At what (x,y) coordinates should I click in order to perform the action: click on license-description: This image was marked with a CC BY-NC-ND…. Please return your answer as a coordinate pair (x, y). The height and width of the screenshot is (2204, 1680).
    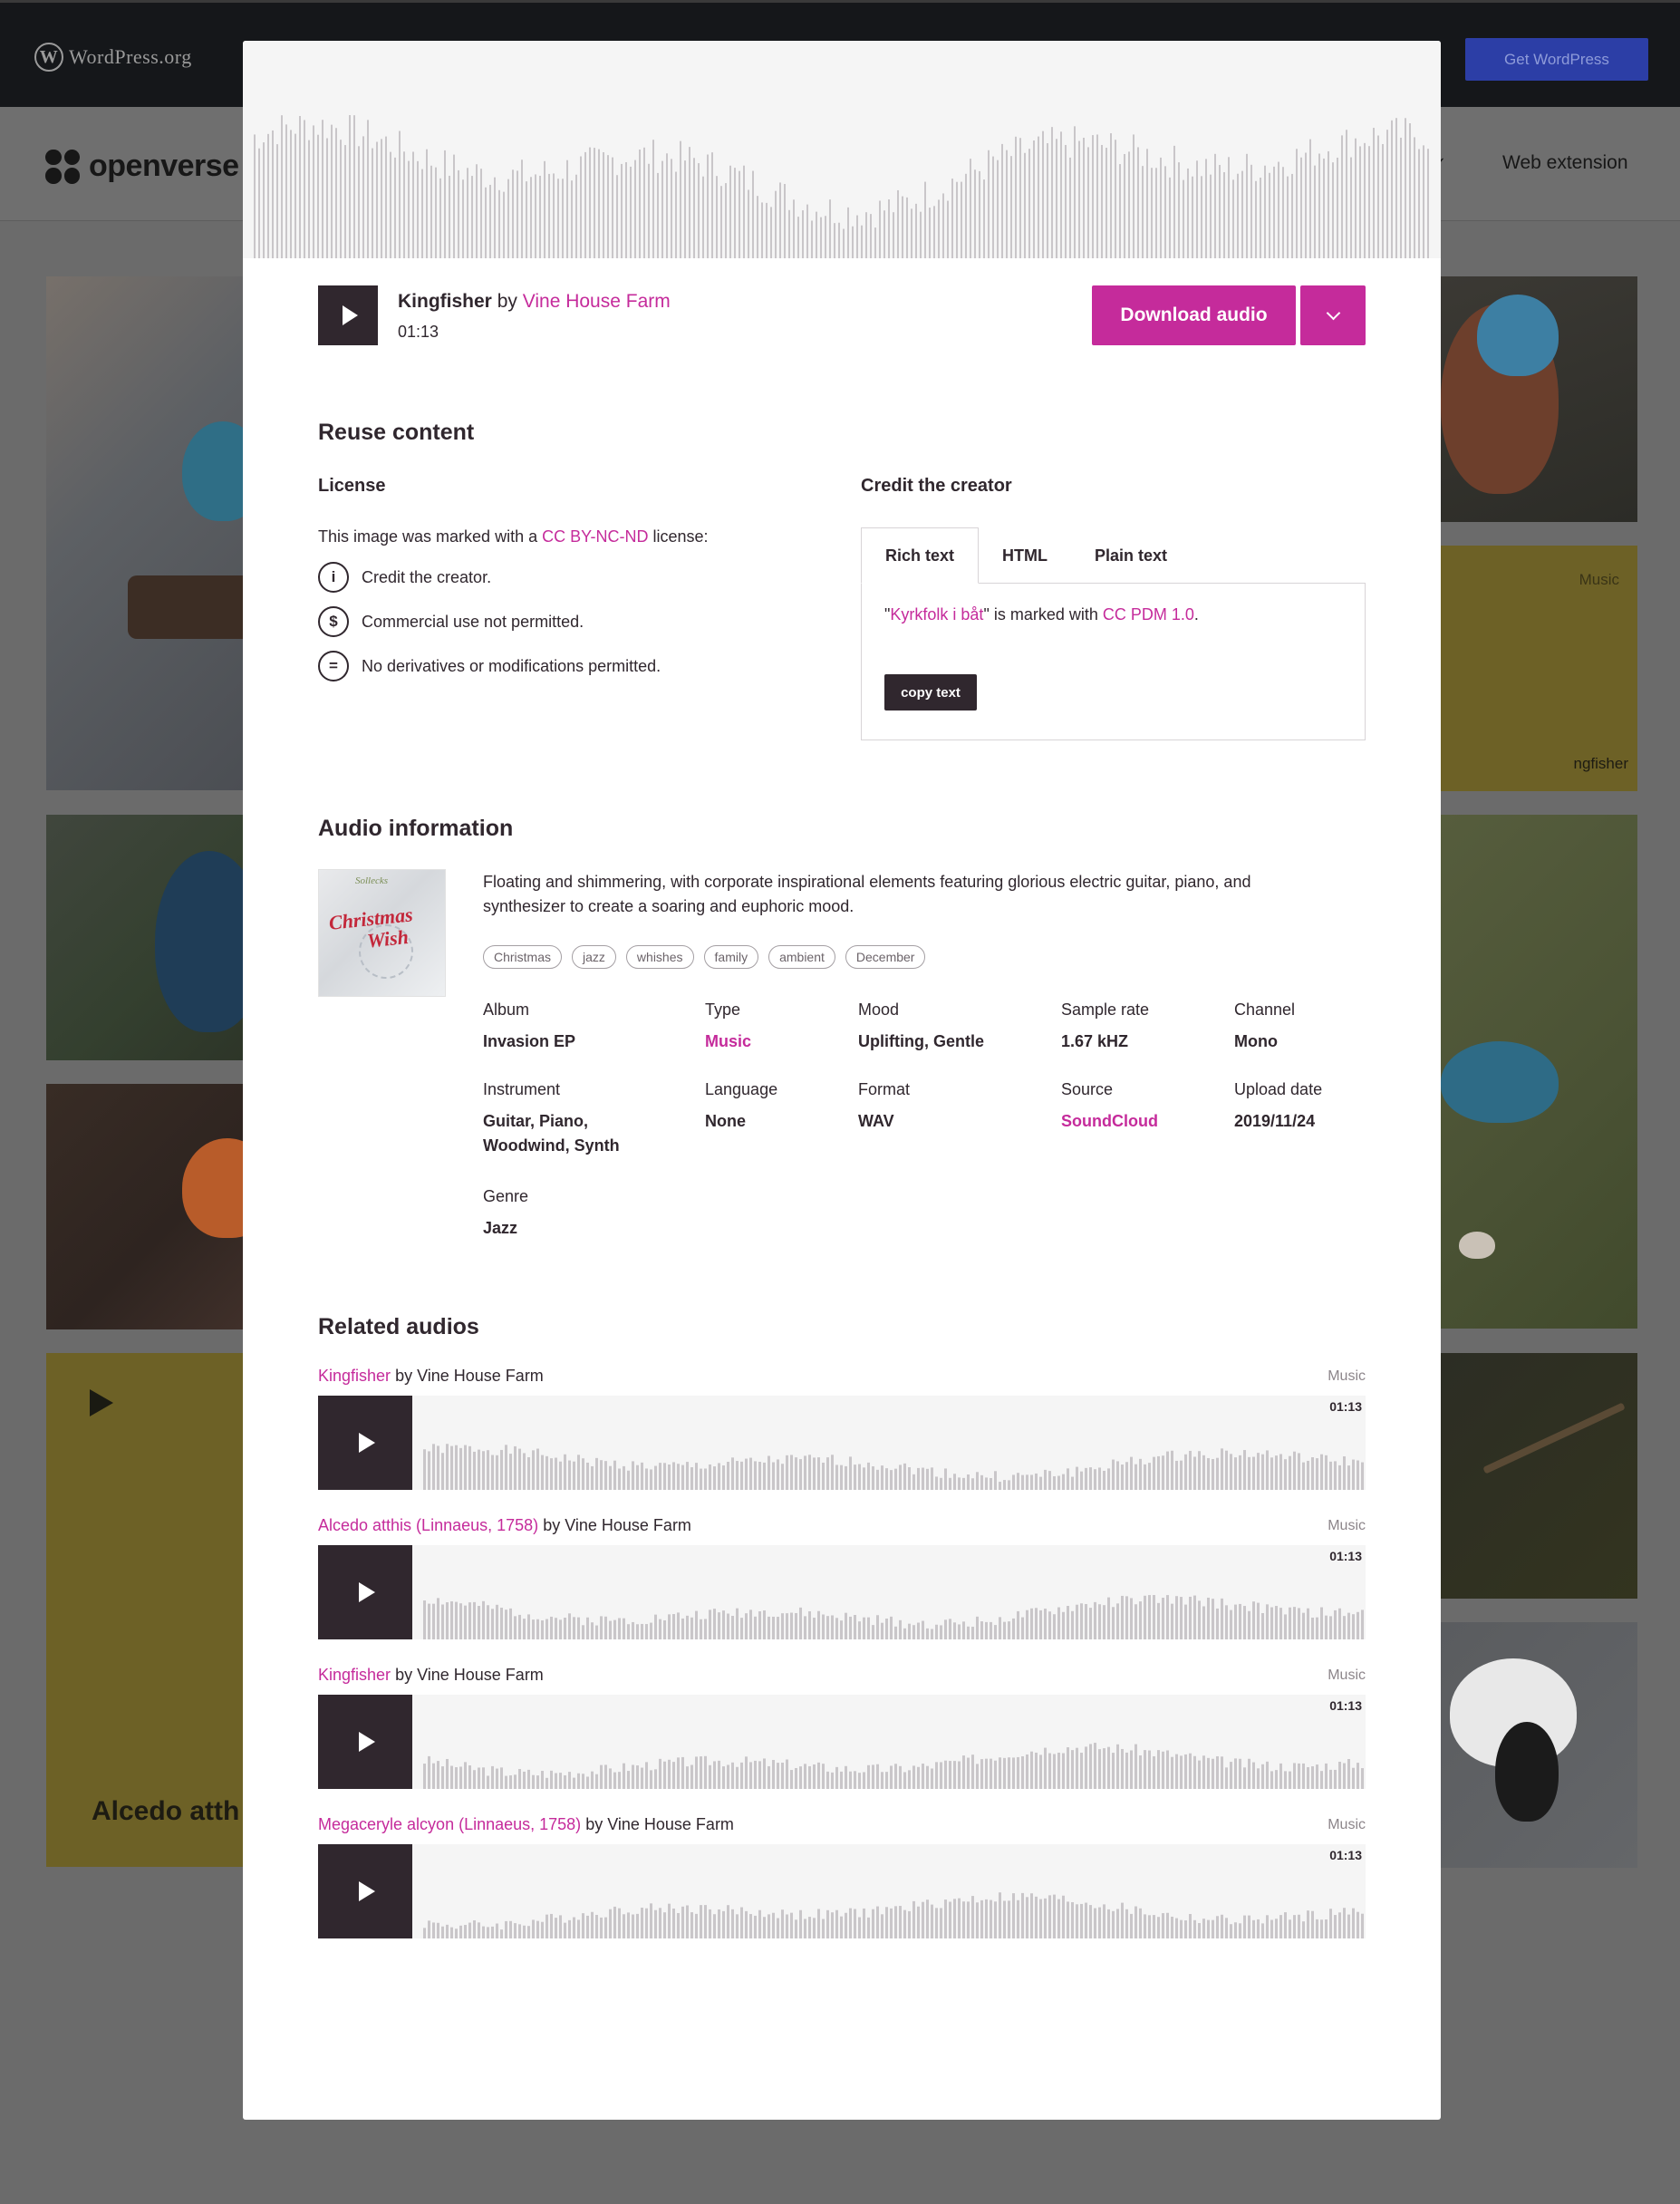
    Looking at the image, I should click on (513, 536).